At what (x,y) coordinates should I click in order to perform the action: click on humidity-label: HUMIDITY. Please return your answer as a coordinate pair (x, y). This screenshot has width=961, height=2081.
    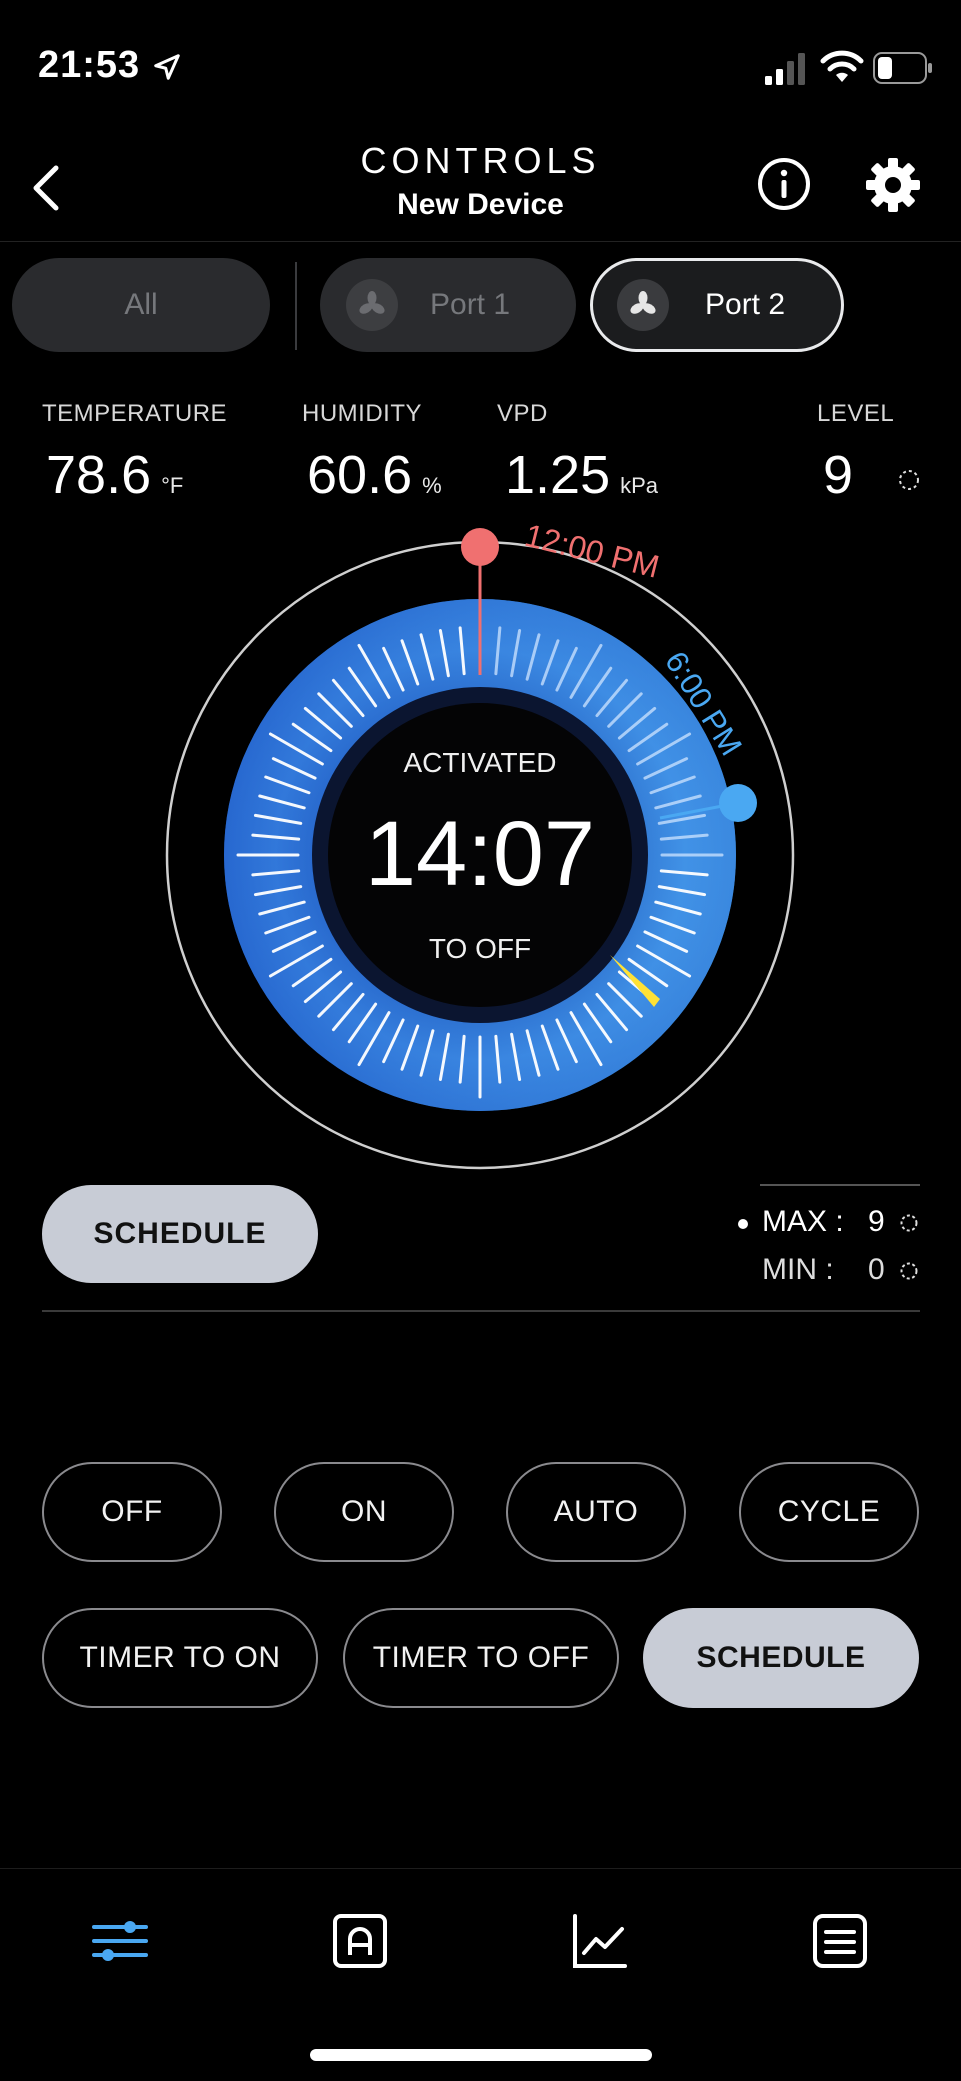
    Looking at the image, I should click on (362, 413).